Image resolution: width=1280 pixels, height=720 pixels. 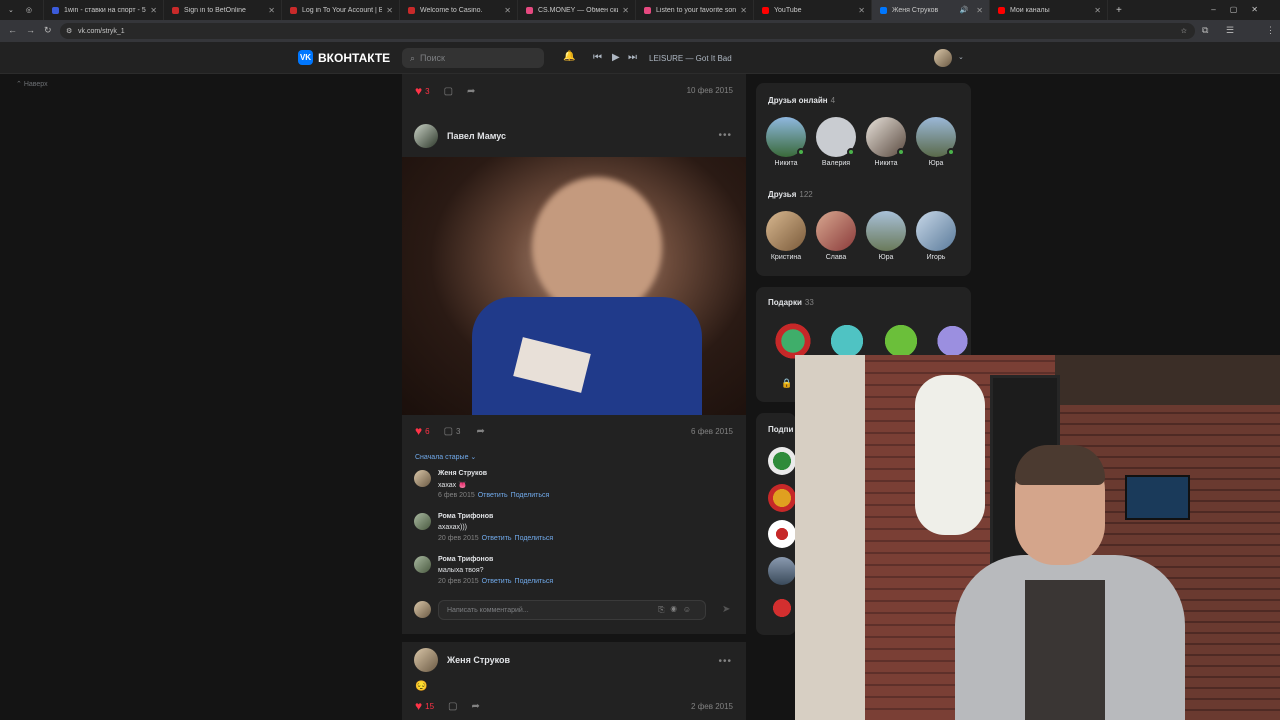 I want to click on now-playing-track: LEISURE — Got It Bad, so click(x=690, y=58).